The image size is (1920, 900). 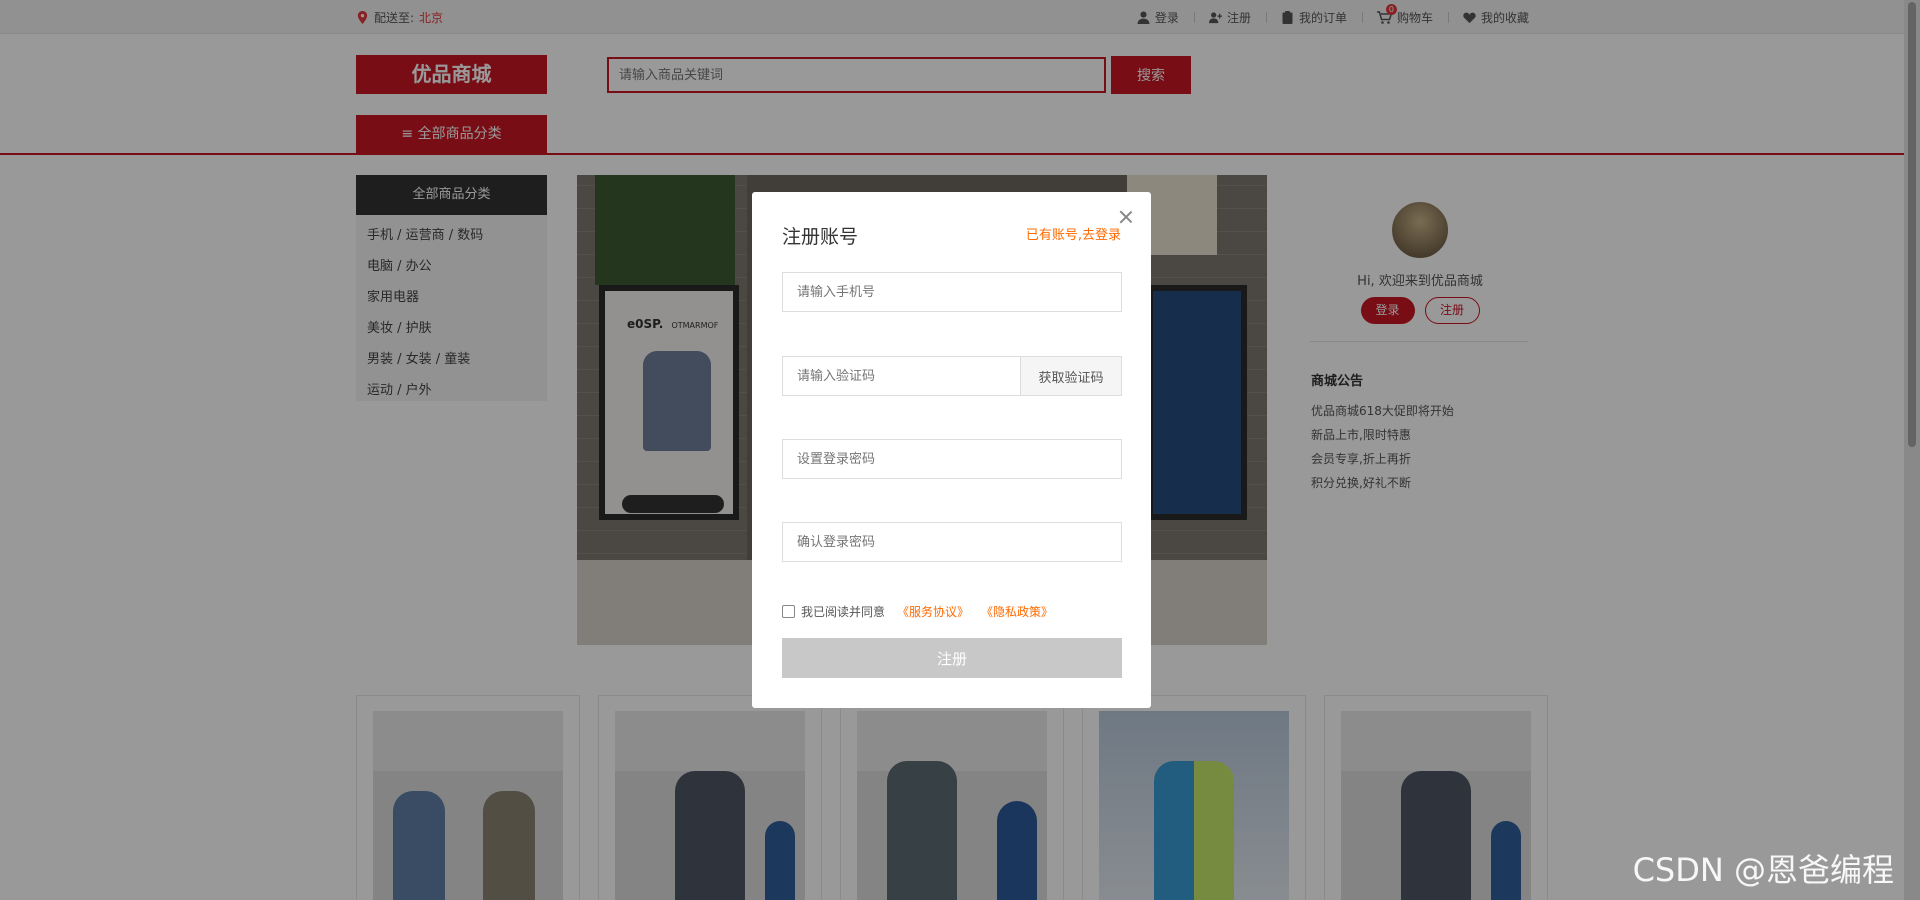 I want to click on close-icon, so click(x=1126, y=217).